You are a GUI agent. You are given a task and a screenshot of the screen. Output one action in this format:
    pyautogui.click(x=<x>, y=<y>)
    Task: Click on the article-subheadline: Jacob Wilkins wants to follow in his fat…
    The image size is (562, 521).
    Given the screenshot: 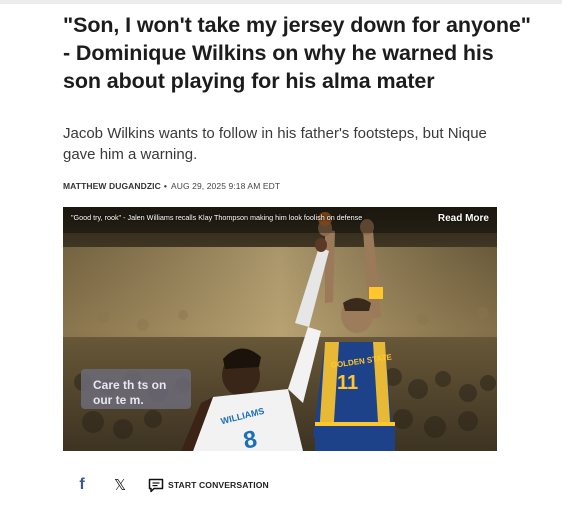 What is the action you would take?
    pyautogui.click(x=275, y=144)
    